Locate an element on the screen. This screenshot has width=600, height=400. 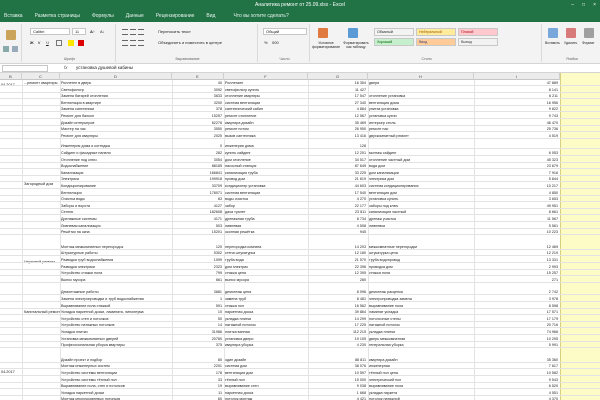
style-neutral: Нейтральный is located at coordinates (436, 32).